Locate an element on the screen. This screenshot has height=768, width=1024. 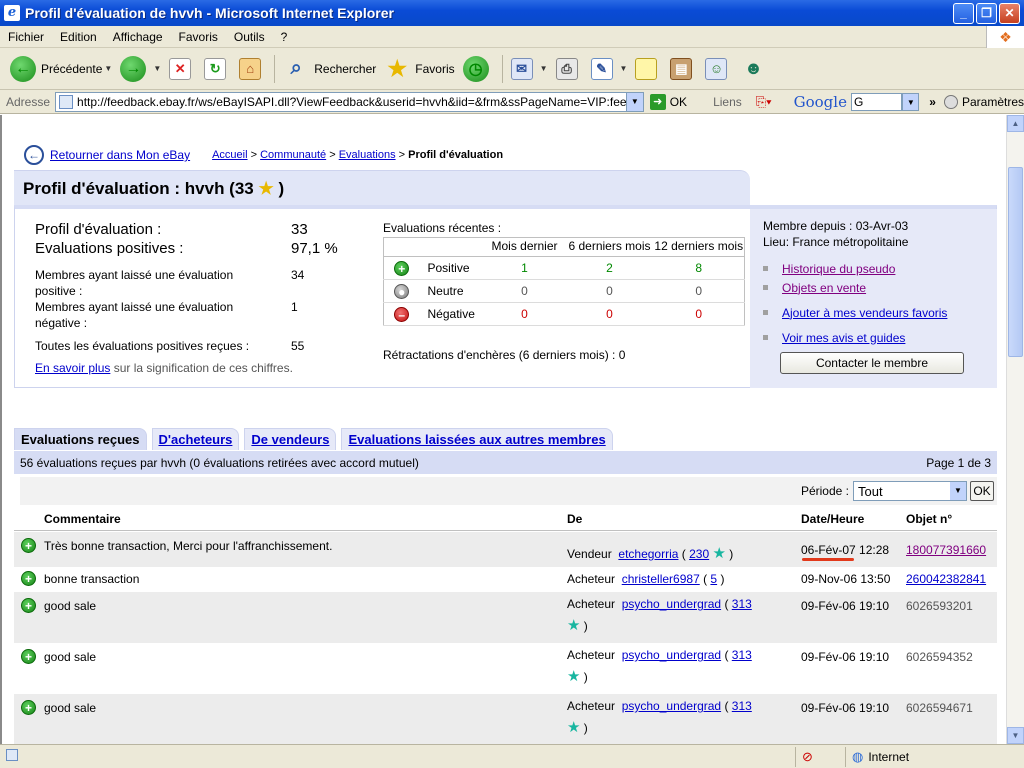
vertical-scrollbar: ▲ ▼ is located at coordinates (1015, 429).